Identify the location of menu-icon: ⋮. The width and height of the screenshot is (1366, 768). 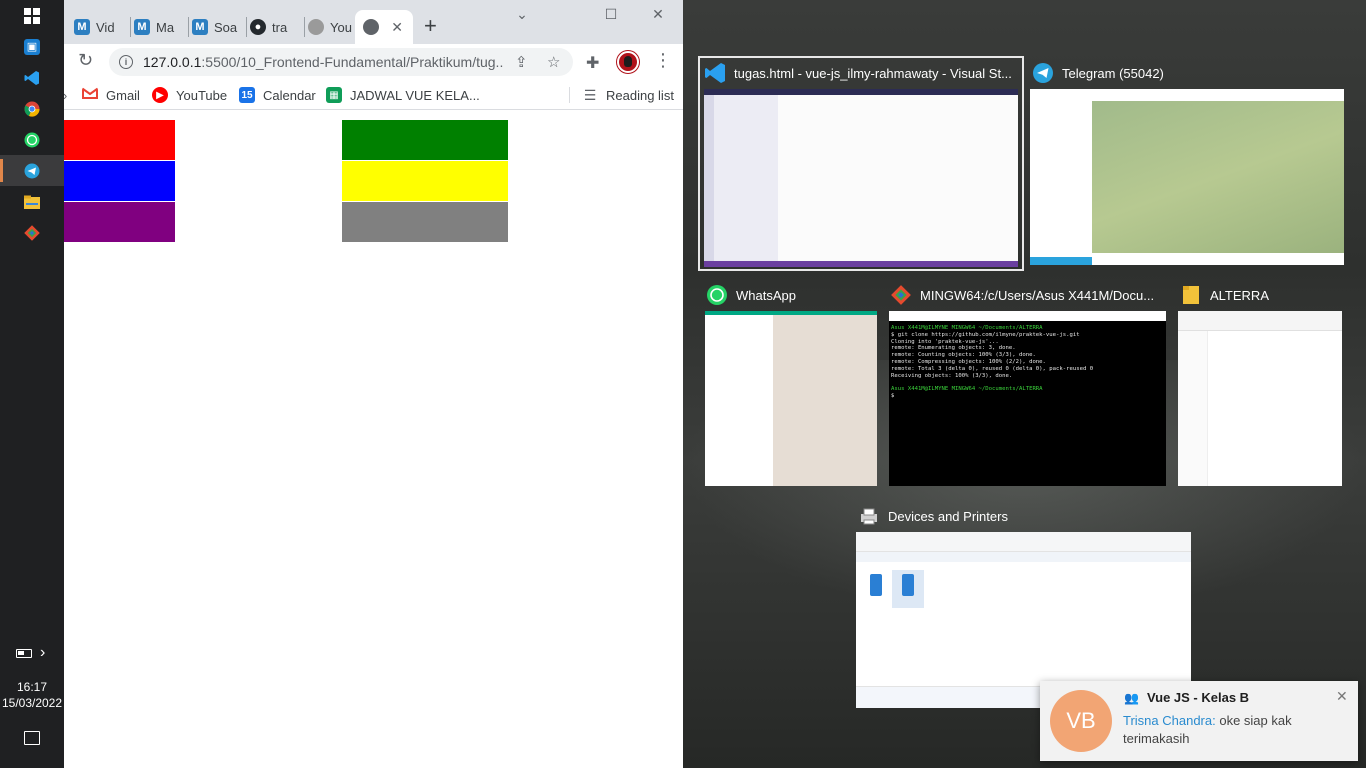
(663, 60).